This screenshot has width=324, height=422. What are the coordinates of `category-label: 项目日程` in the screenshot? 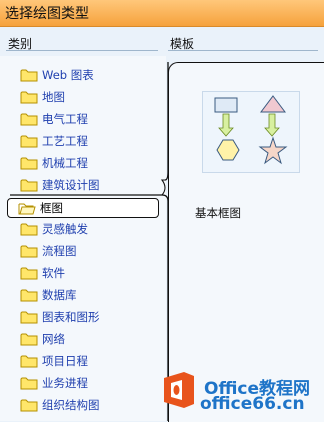 It's located at (65, 361).